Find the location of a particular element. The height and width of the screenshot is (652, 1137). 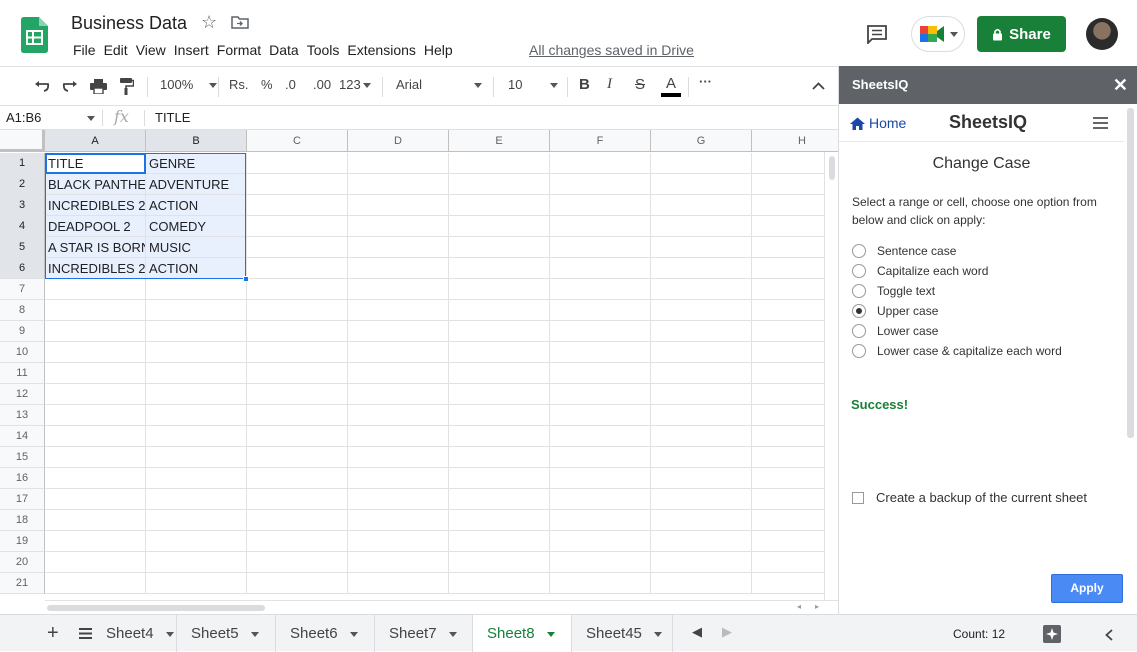

share-button: Share is located at coordinates (1021, 34).